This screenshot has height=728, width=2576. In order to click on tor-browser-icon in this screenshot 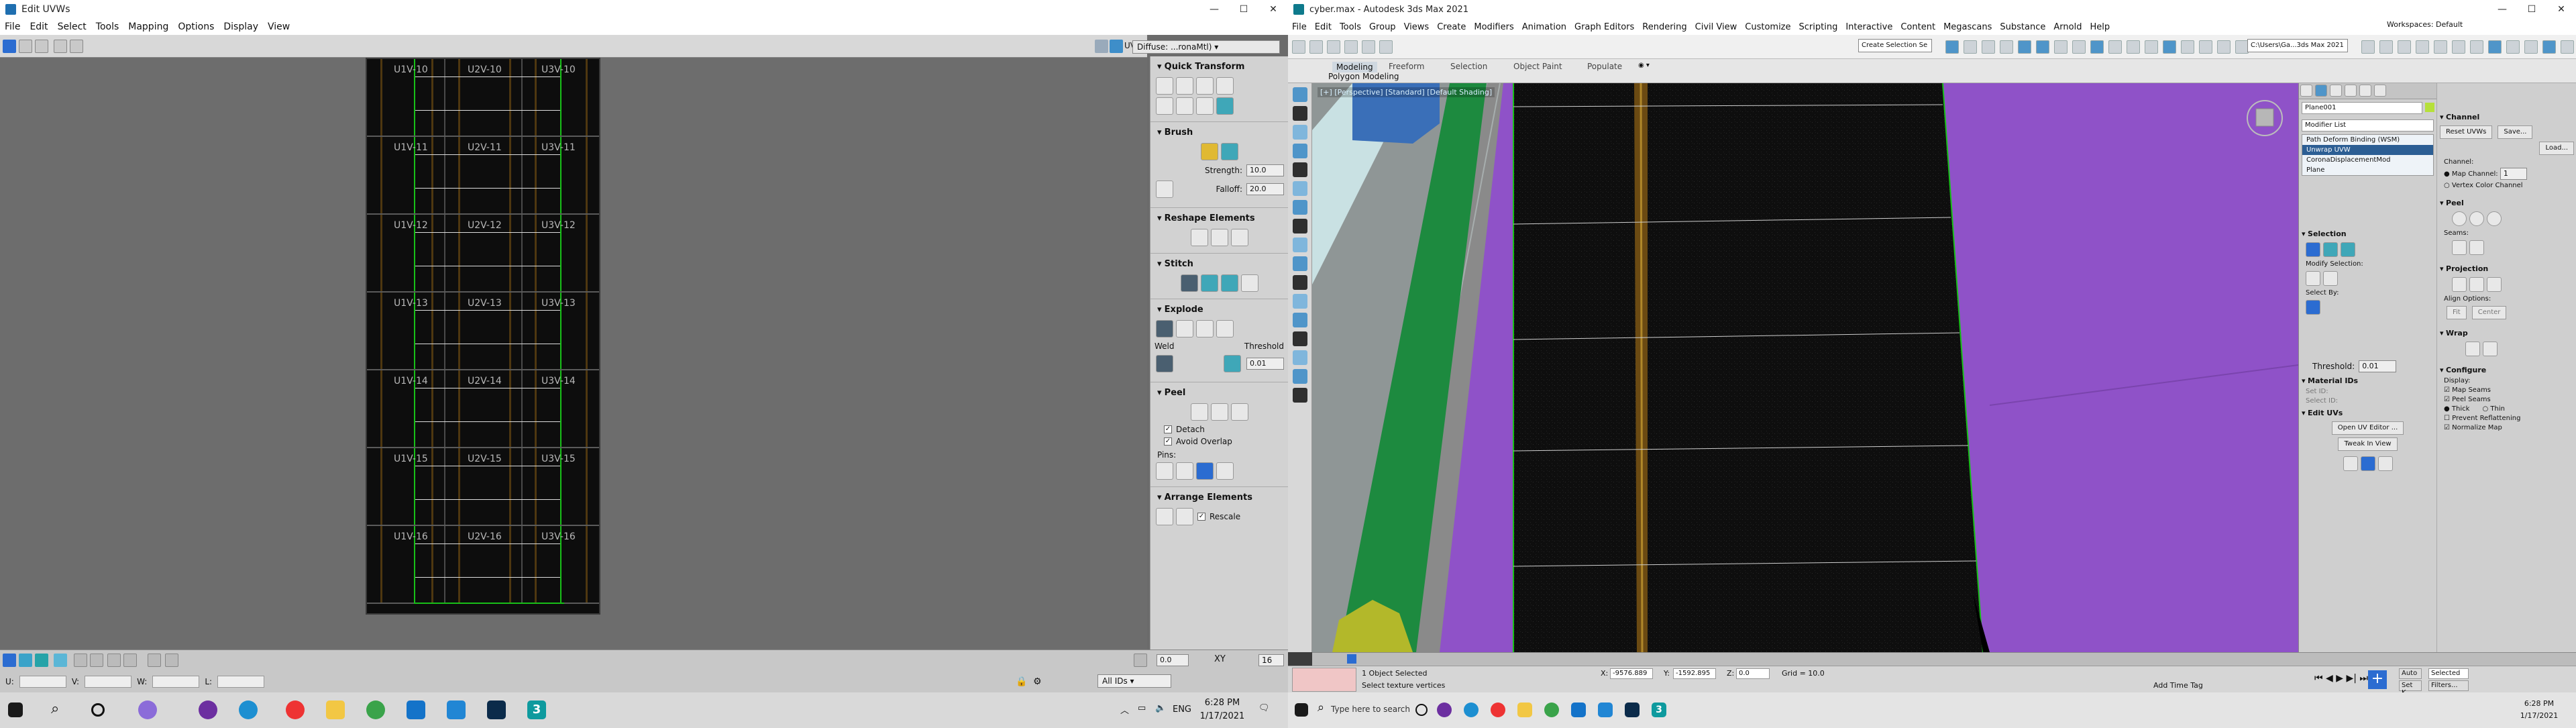, I will do `click(208, 709)`.